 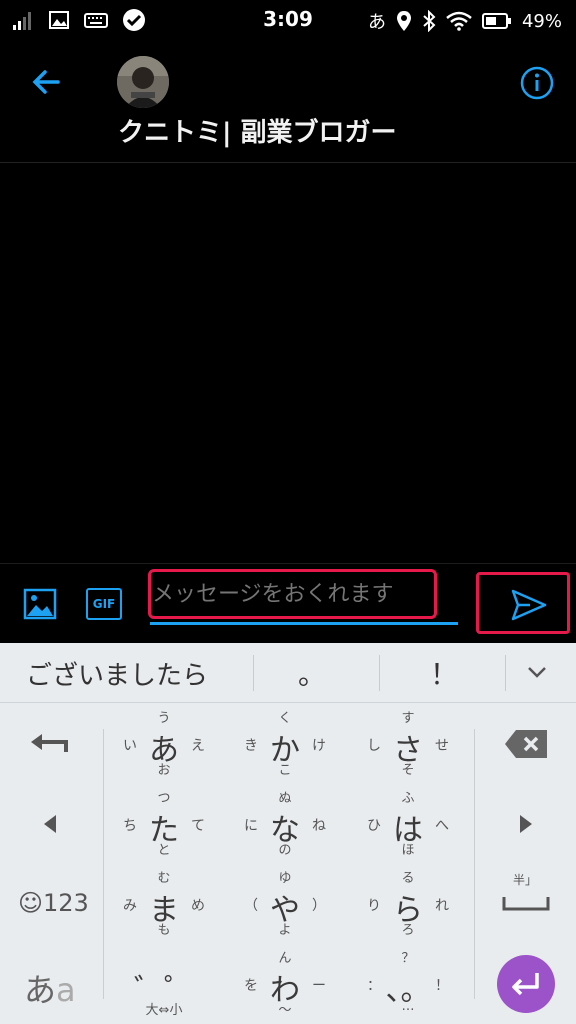 I want to click on kana-key: すさそしせ, so click(x=408, y=743).